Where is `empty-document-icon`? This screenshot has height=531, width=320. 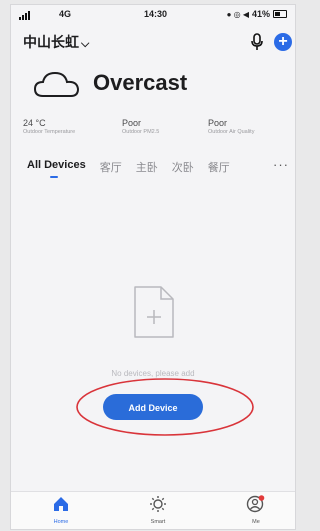
empty-document-icon is located at coordinates (154, 312).